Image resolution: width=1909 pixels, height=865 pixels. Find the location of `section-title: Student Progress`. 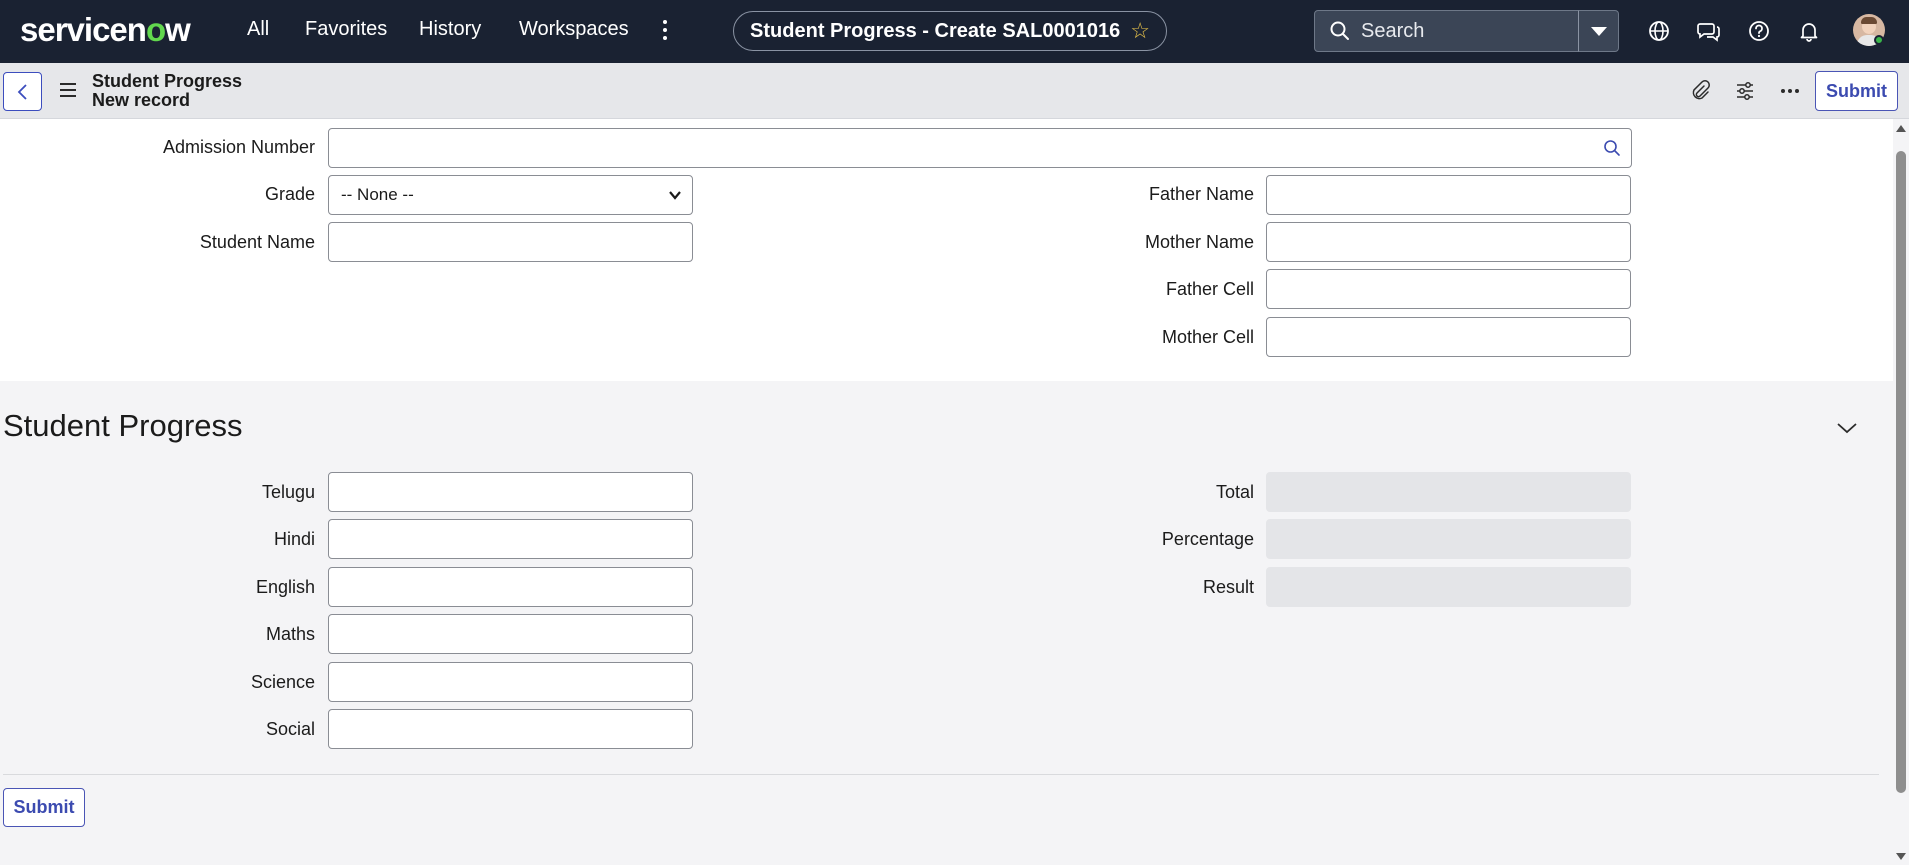

section-title: Student Progress is located at coordinates (123, 425).